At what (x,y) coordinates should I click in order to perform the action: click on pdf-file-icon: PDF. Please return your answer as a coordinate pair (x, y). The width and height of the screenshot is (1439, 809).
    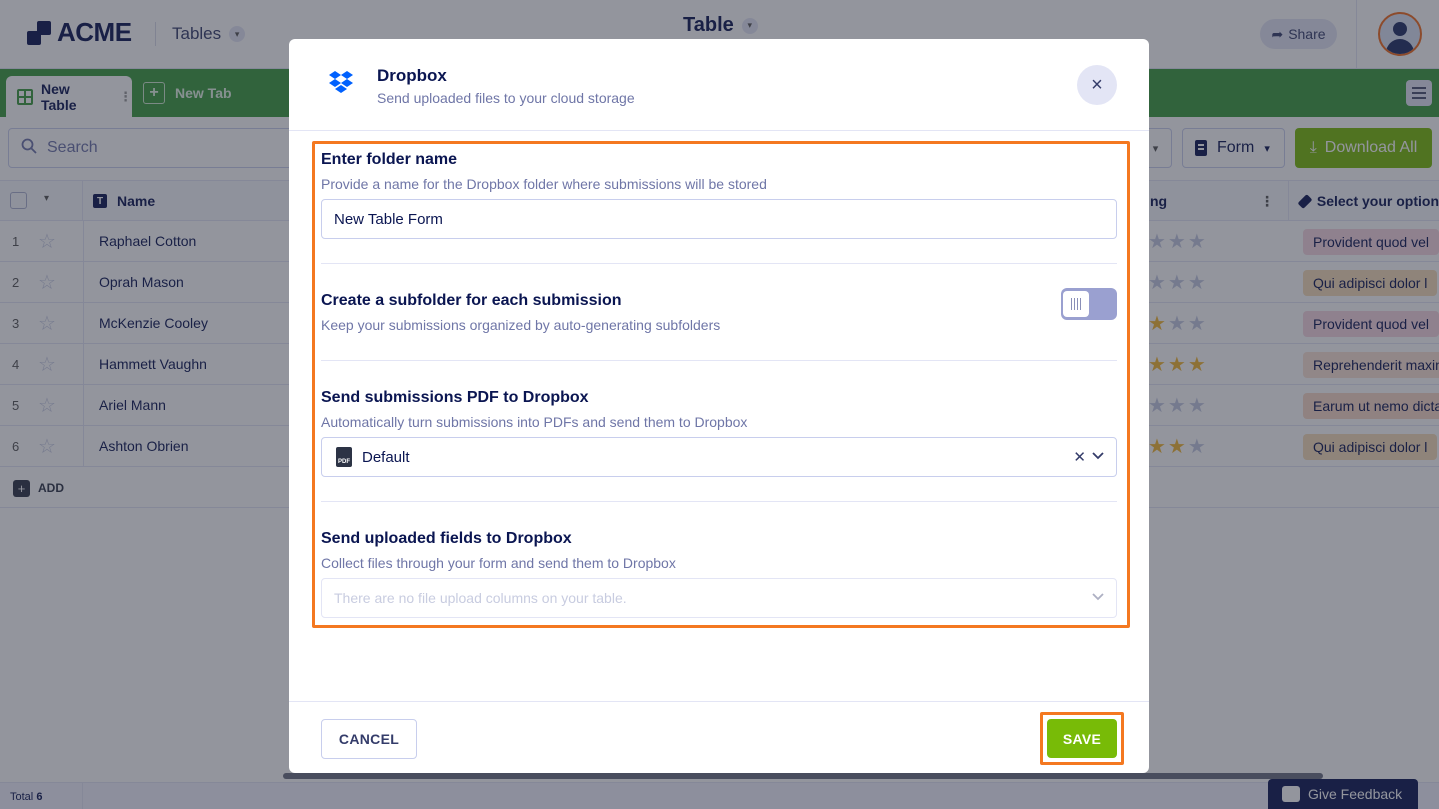
    Looking at the image, I should click on (344, 457).